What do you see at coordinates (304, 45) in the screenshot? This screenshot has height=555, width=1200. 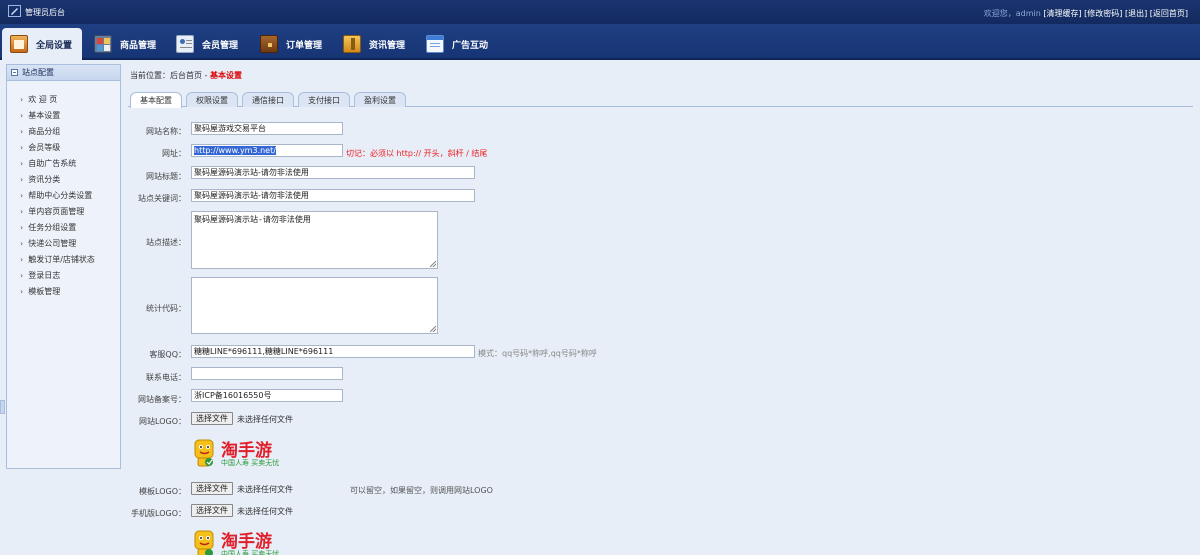 I see `nav-label: 订单管理` at bounding box center [304, 45].